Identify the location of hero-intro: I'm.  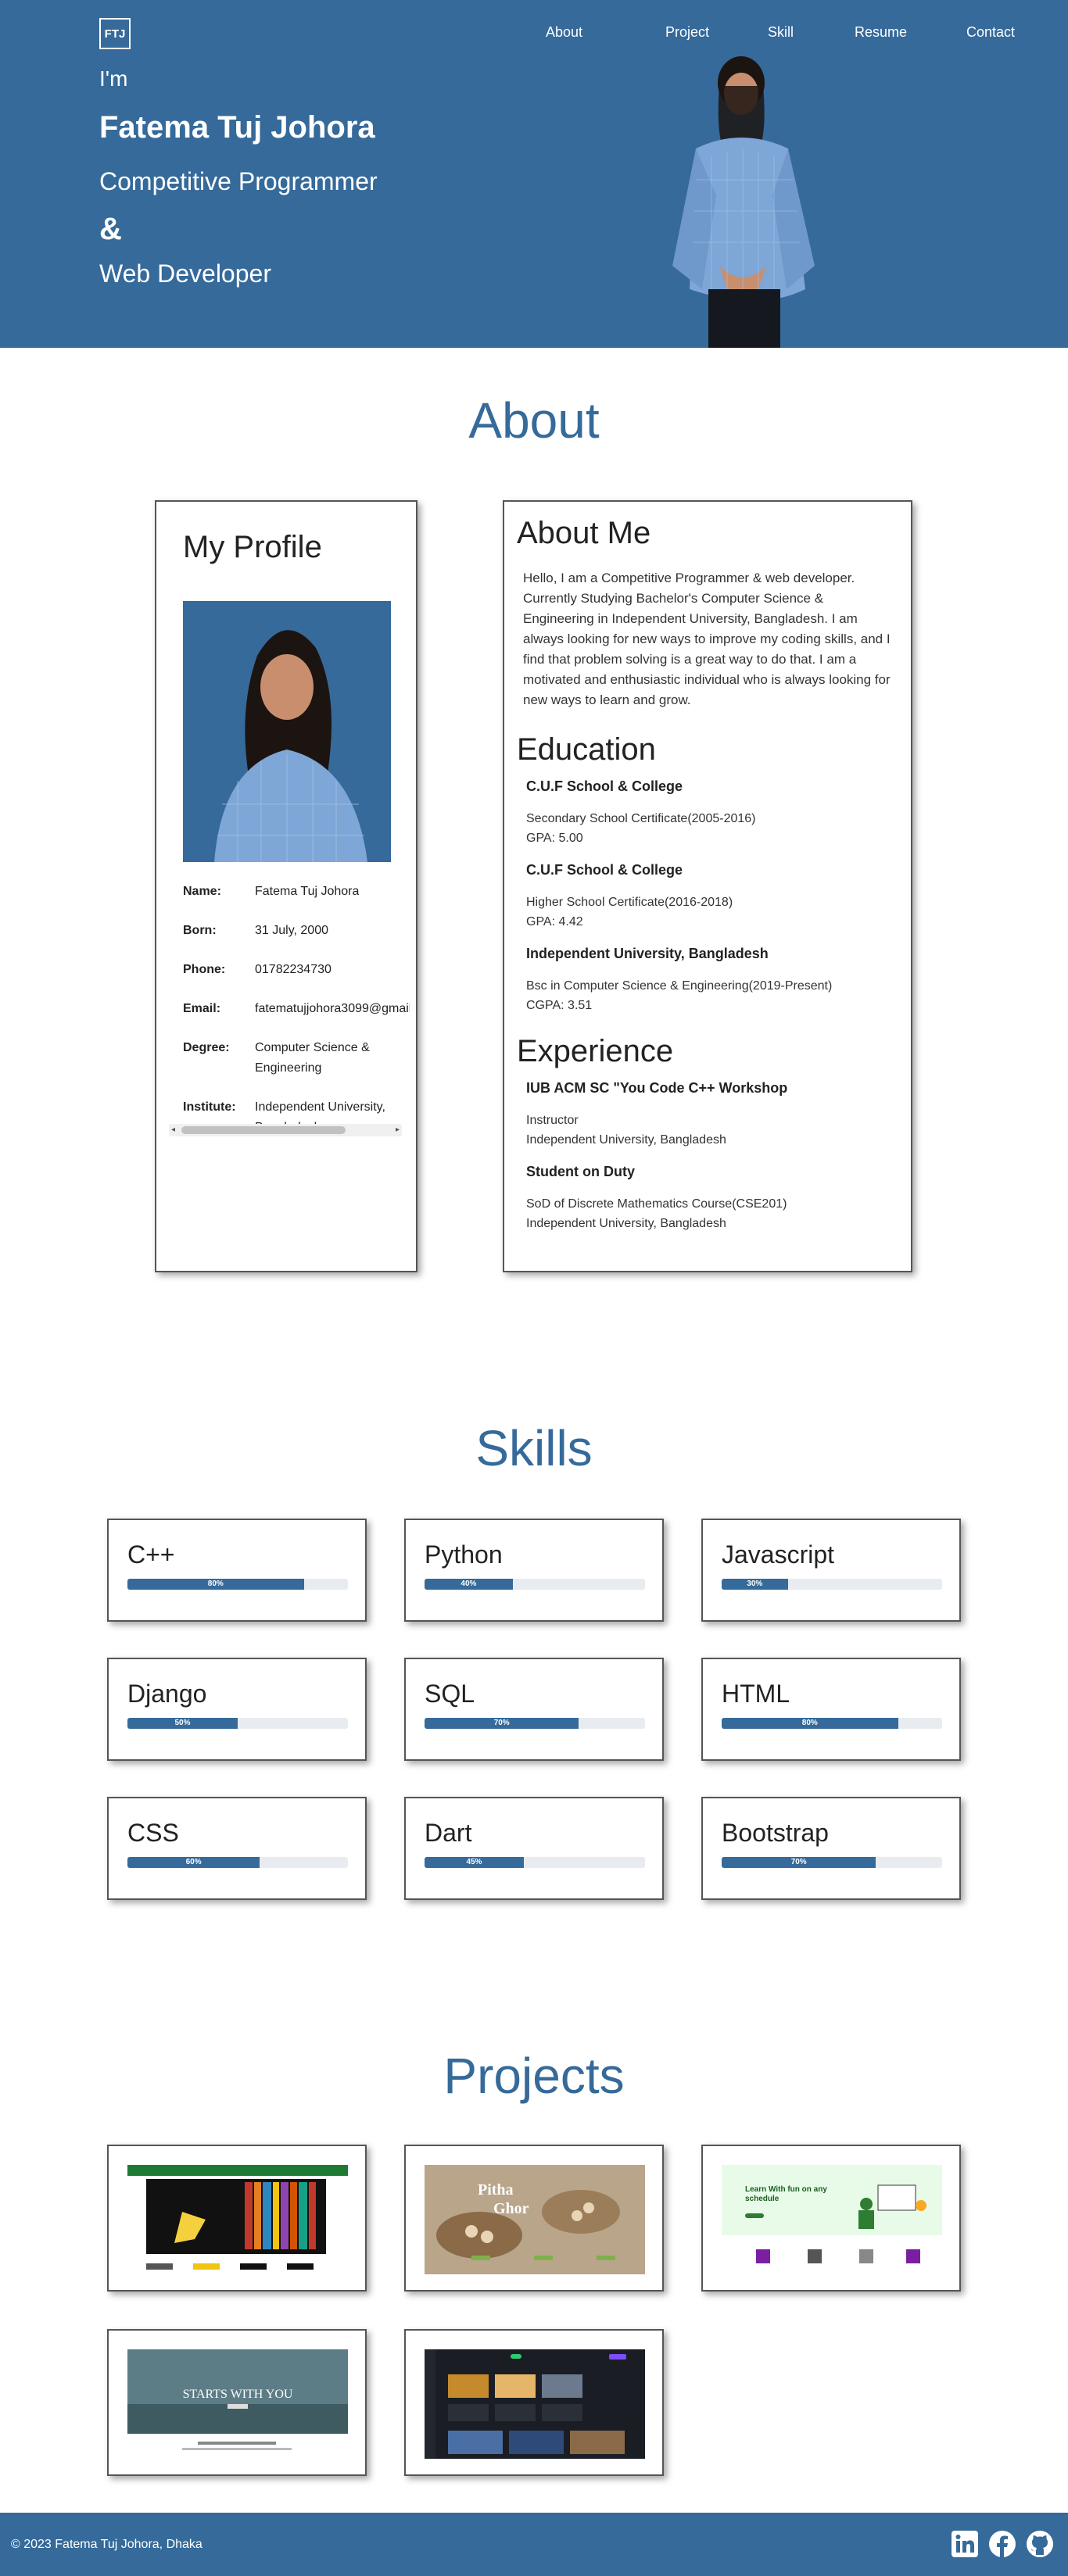
(113, 78).